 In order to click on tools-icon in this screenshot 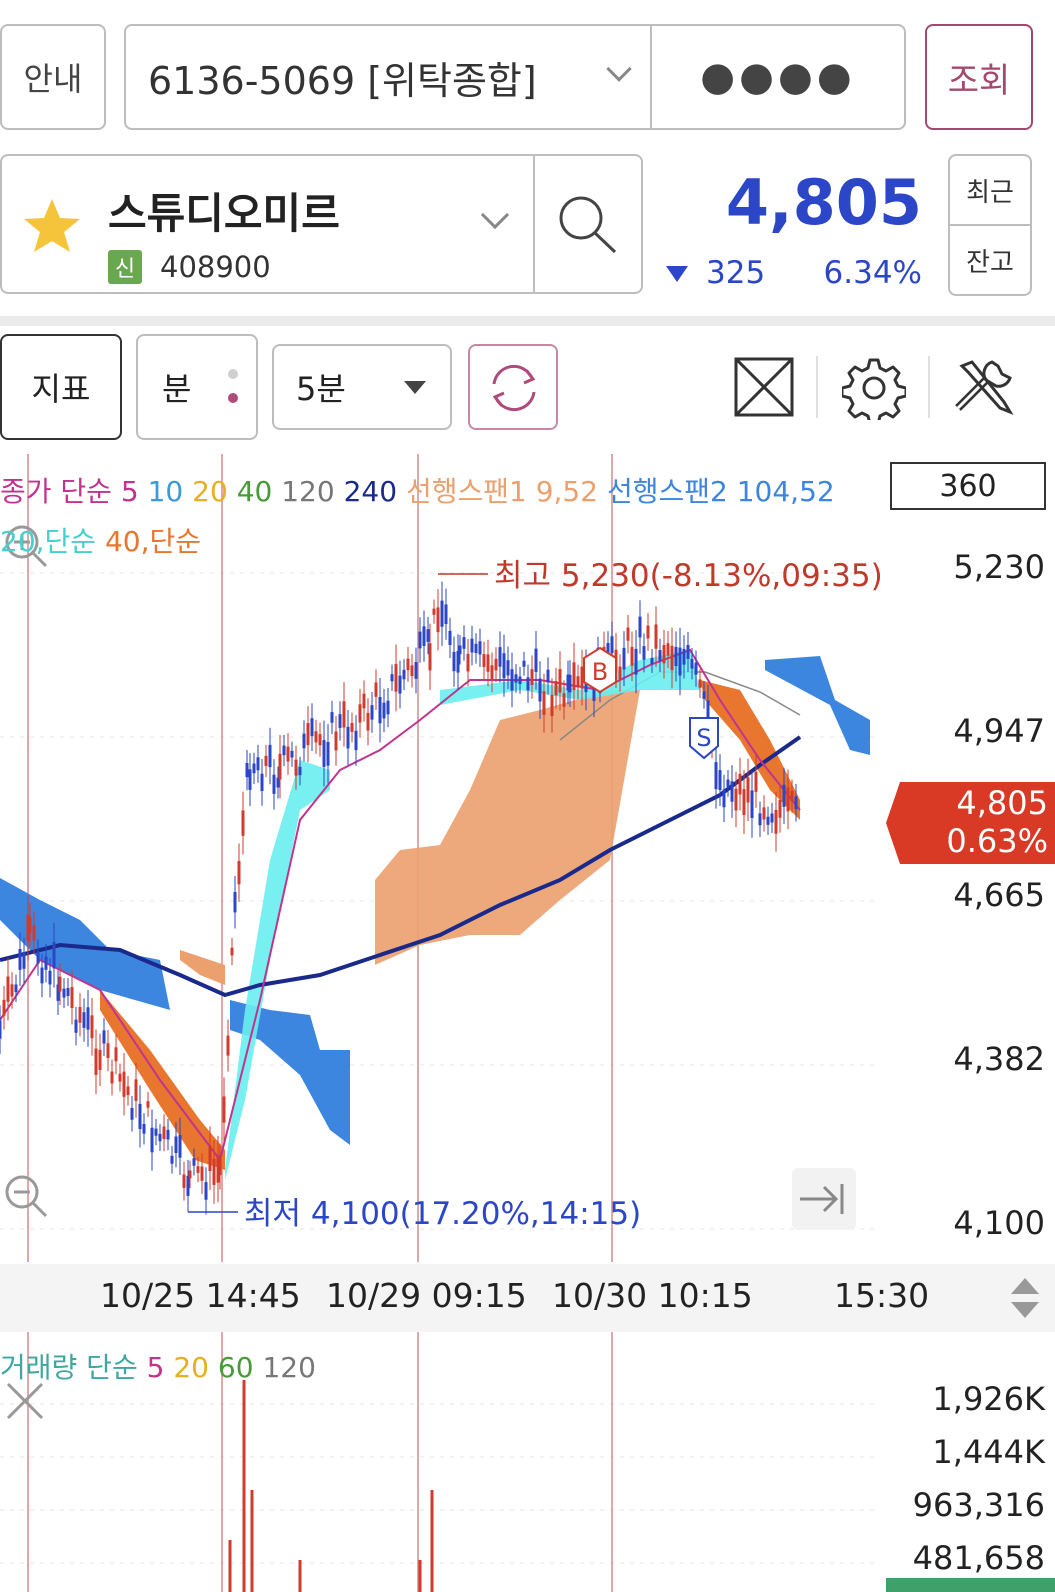, I will do `click(984, 388)`.